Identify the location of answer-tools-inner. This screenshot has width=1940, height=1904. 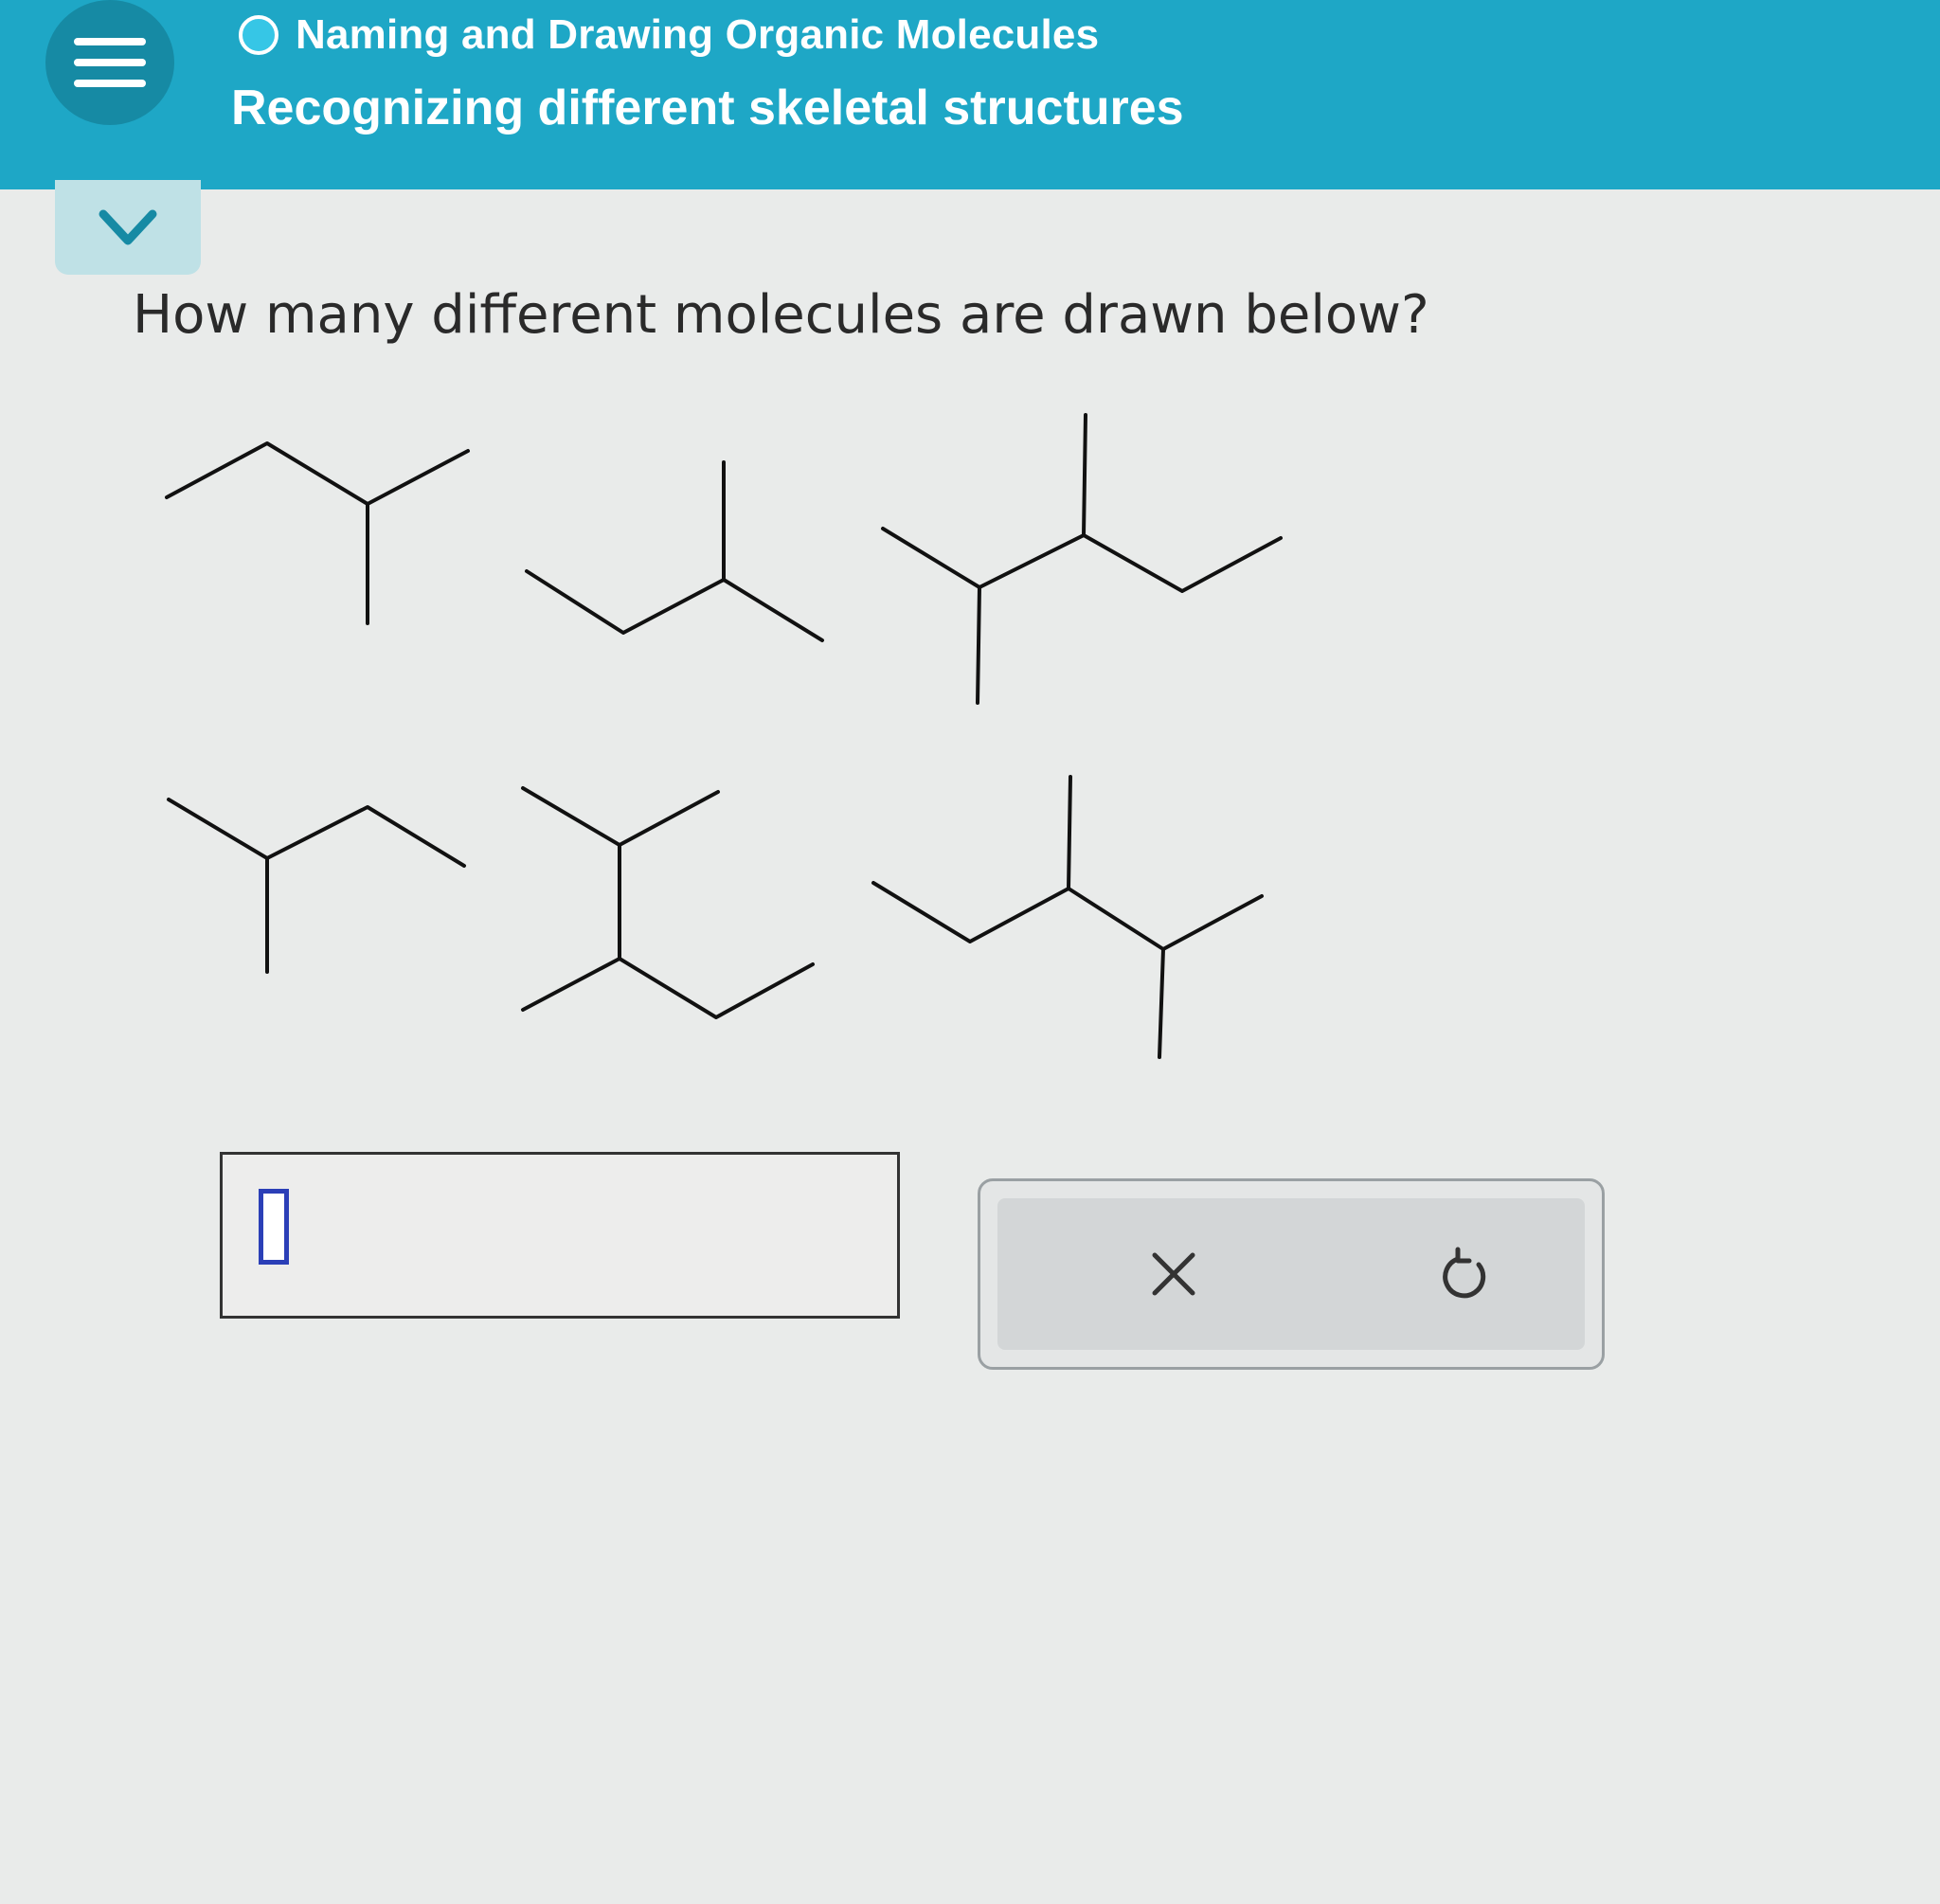
(1291, 1274).